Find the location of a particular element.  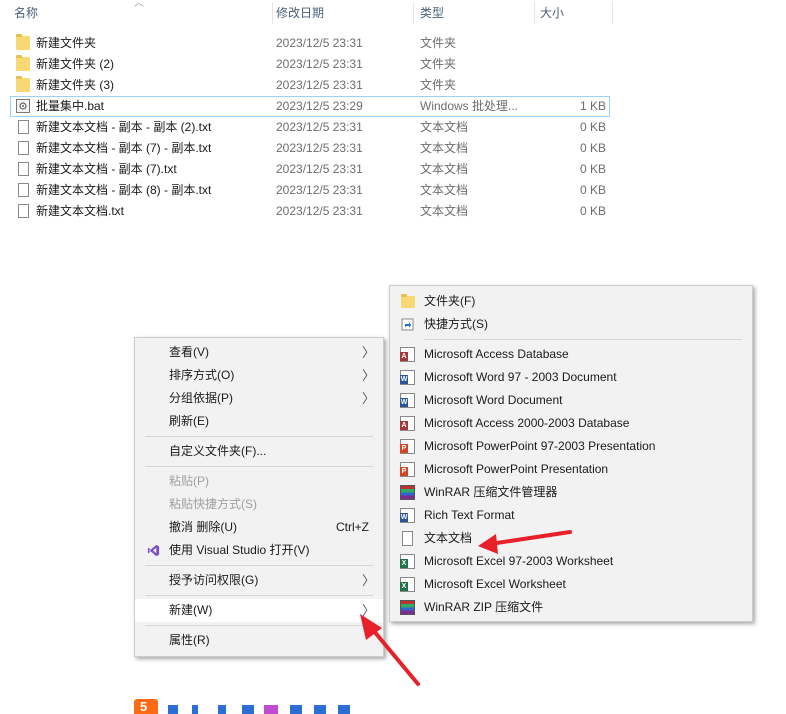

annotation-layer is located at coordinates (466, 608).